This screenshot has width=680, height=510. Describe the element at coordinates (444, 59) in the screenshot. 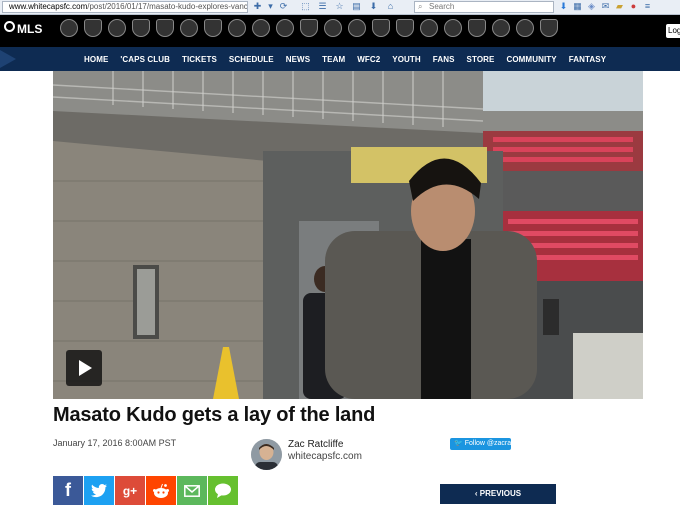

I see `nav-item-fans: FANS` at that location.